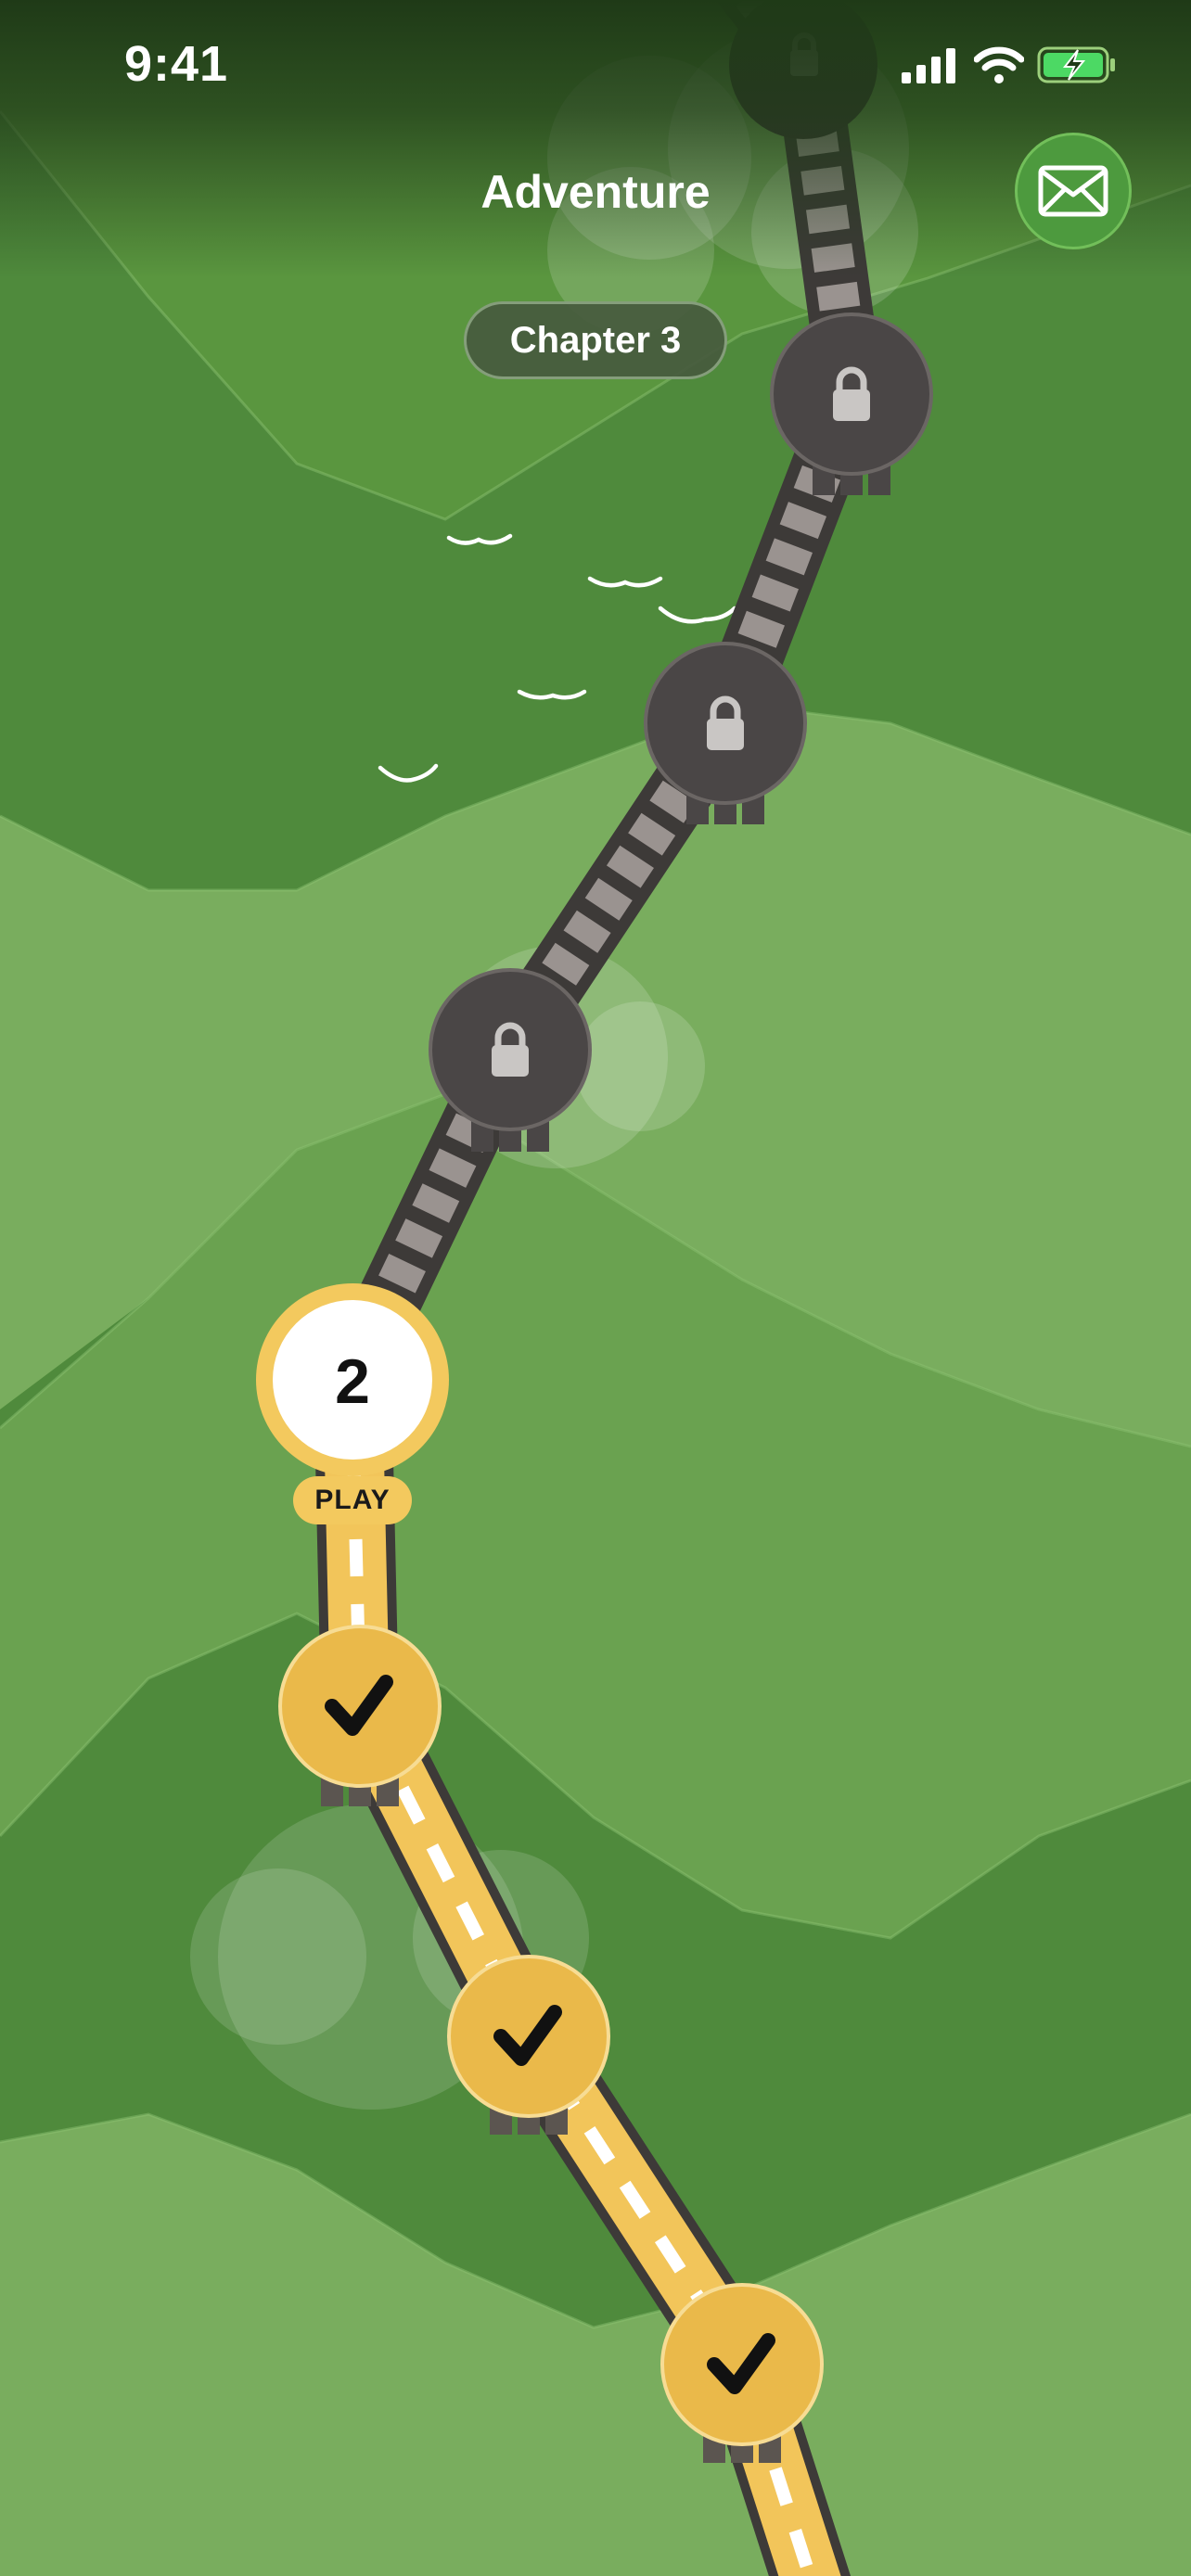 The height and width of the screenshot is (2576, 1191). I want to click on chapter-badge: Chapter 3, so click(595, 340).